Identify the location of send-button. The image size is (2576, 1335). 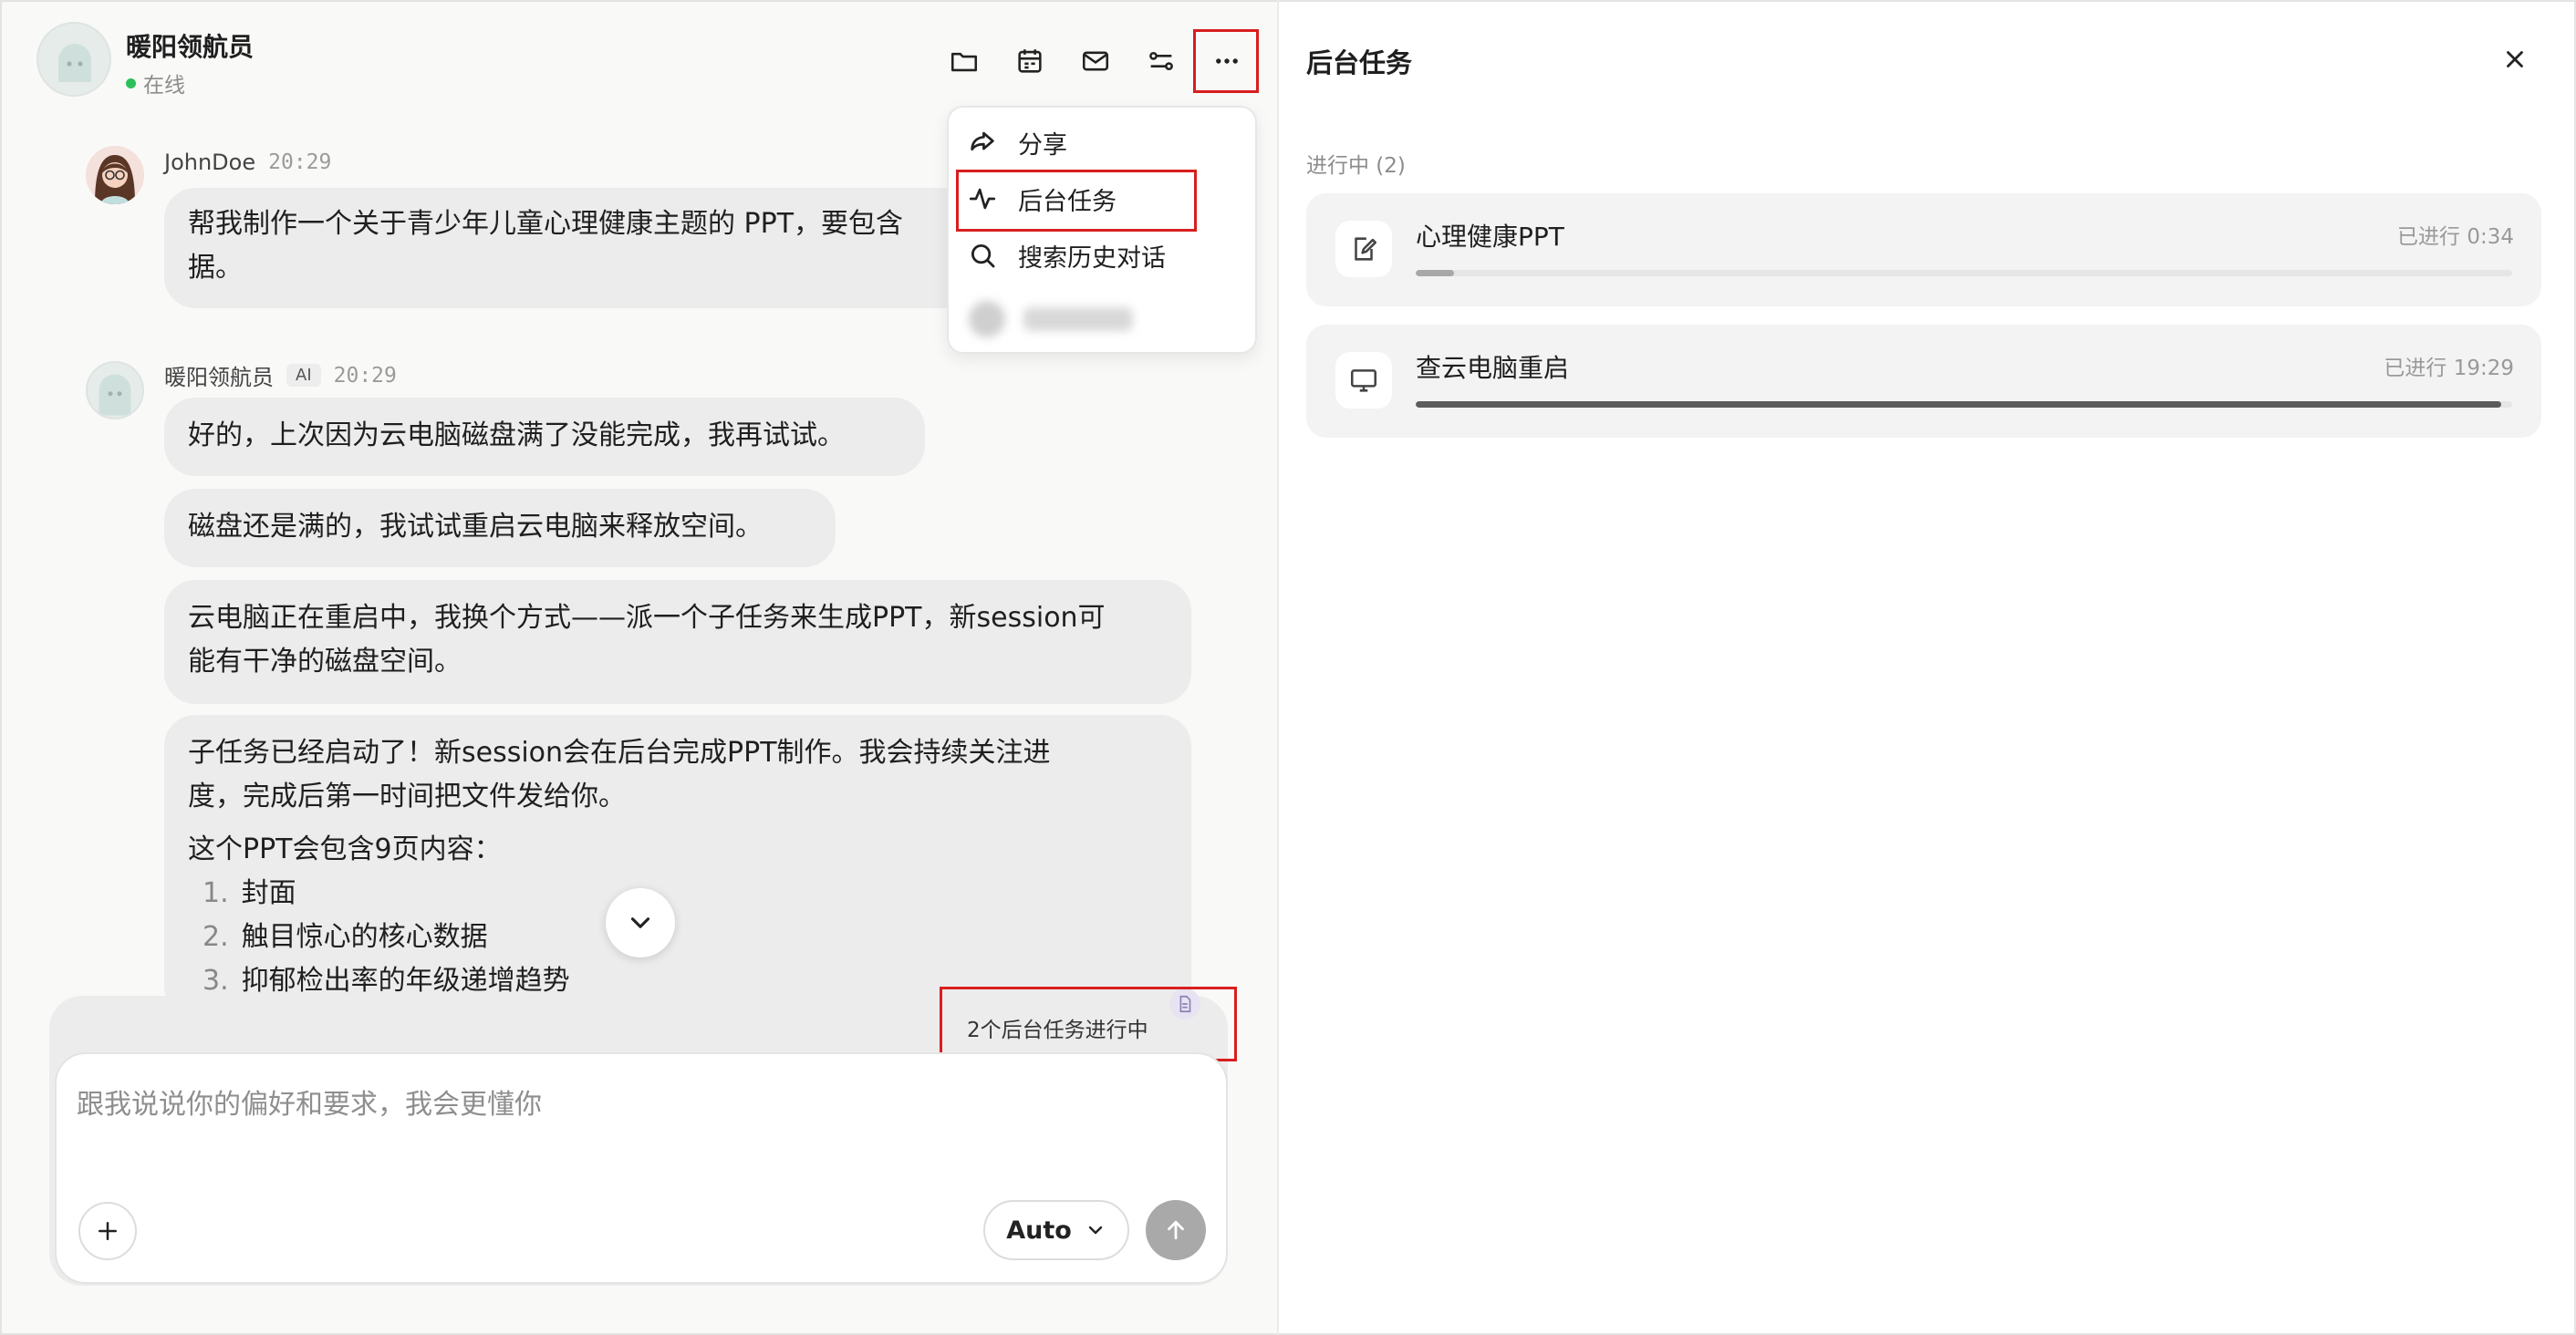
(1176, 1230).